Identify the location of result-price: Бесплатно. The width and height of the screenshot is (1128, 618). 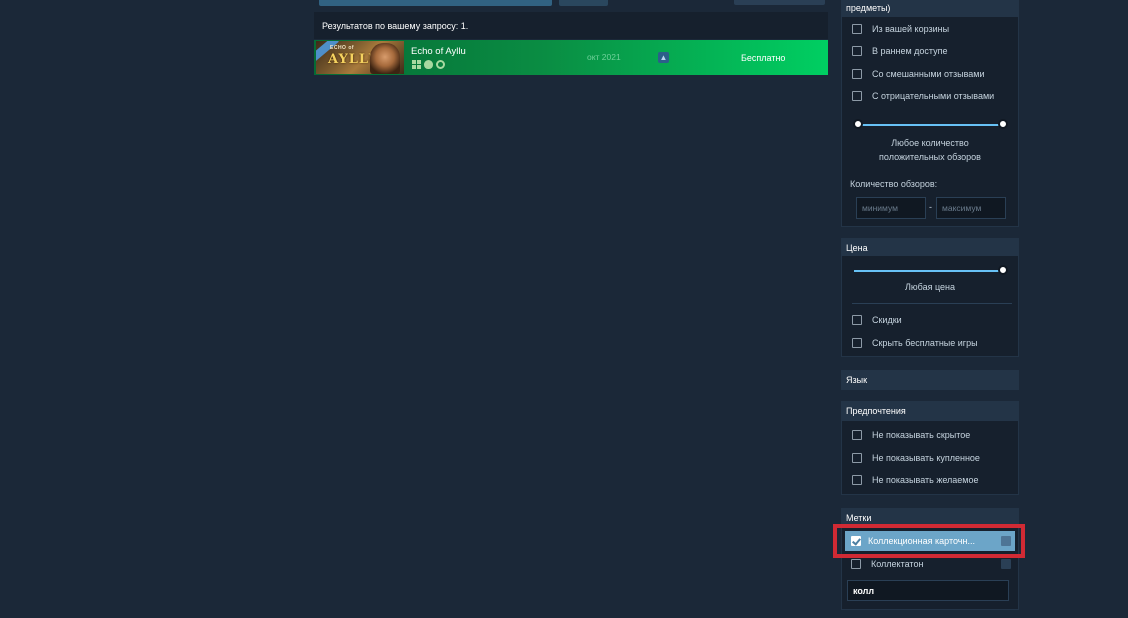
(763, 58).